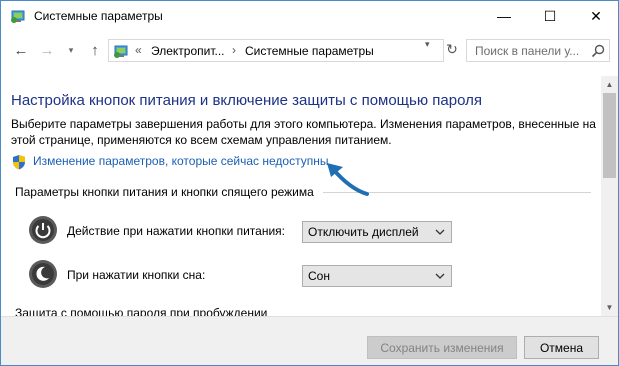  I want to click on sleep-button-action-value: Сон, so click(319, 276).